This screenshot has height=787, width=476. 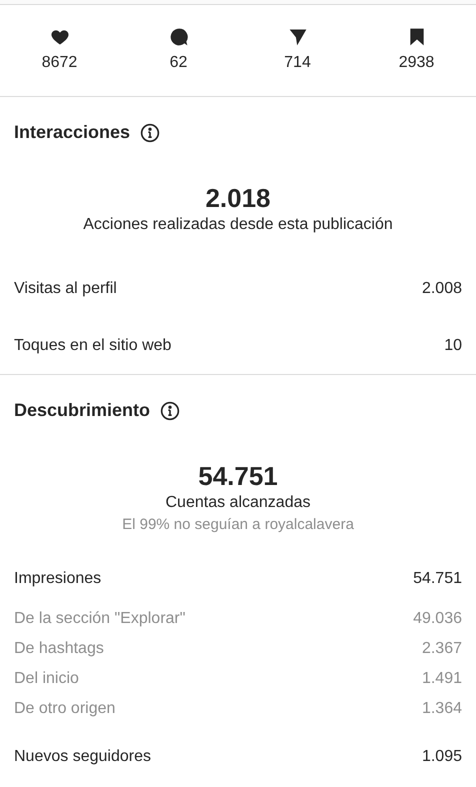 What do you see at coordinates (238, 476) in the screenshot?
I see `total-value: 54.751` at bounding box center [238, 476].